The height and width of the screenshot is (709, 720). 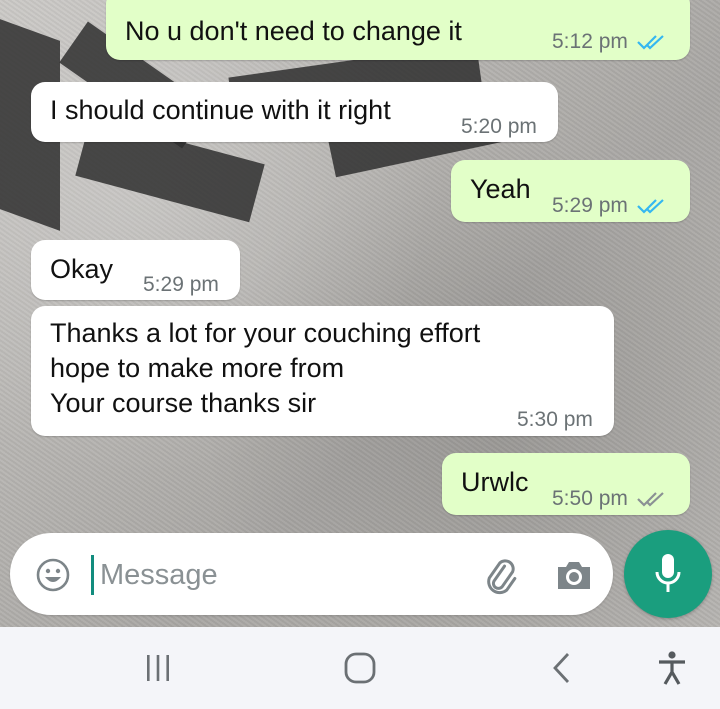 What do you see at coordinates (183, 403) in the screenshot?
I see `message-text-line: Your course thanks sir` at bounding box center [183, 403].